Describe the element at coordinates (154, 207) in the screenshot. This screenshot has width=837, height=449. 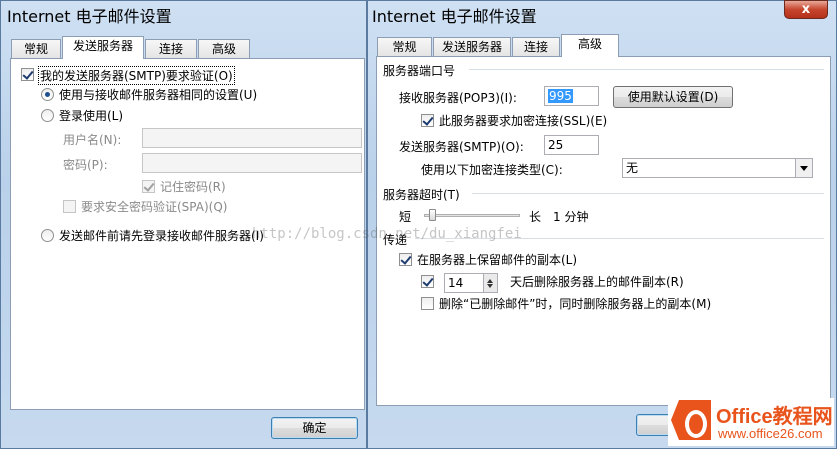
I see `spa-label: 要求安全密码验证(SPA)(Q)` at that location.